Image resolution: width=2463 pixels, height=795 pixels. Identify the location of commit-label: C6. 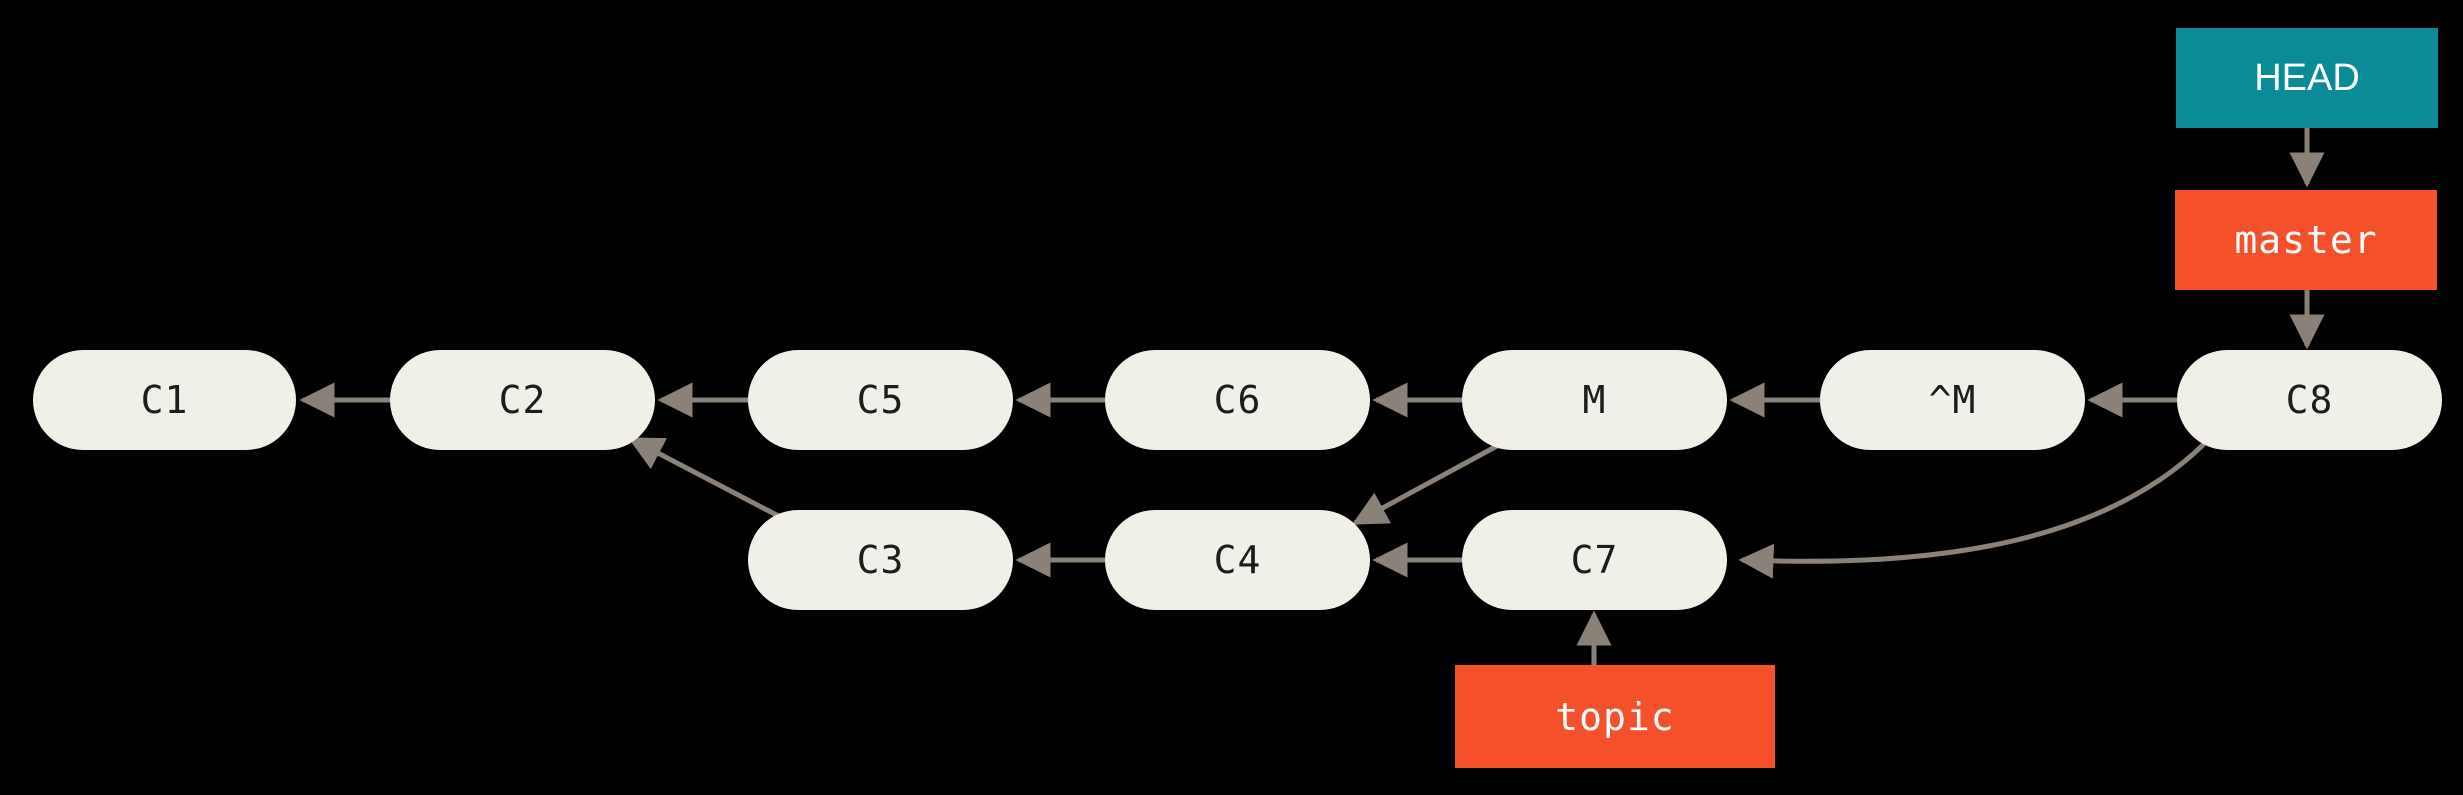
(1237, 400).